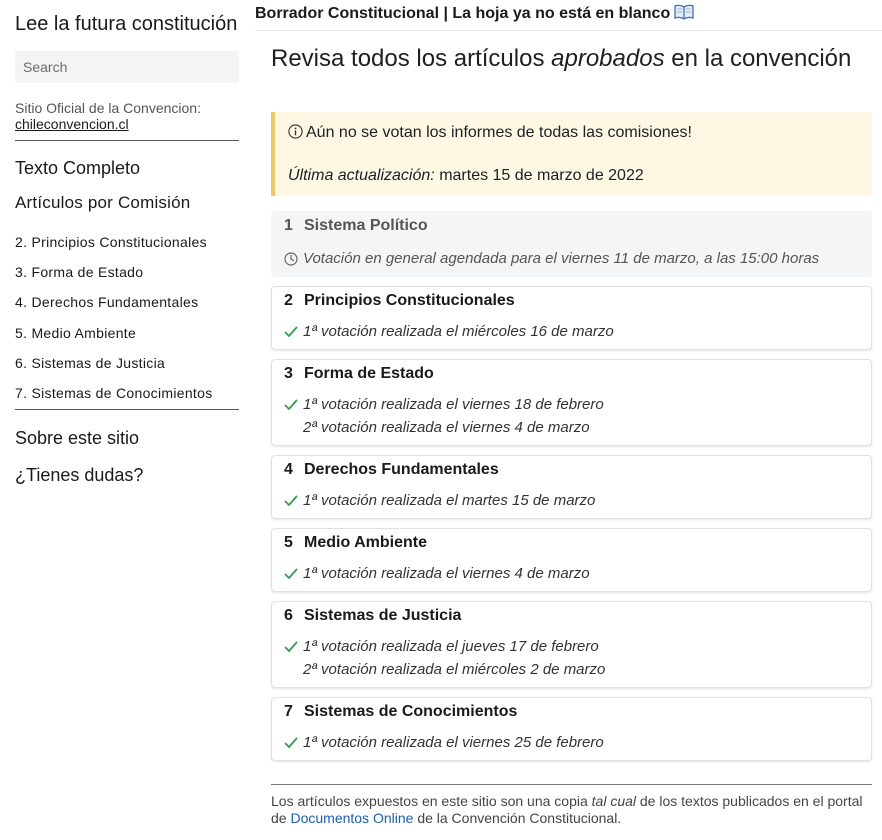  Describe the element at coordinates (288, 225) in the screenshot. I see `commission-number: 1` at that location.